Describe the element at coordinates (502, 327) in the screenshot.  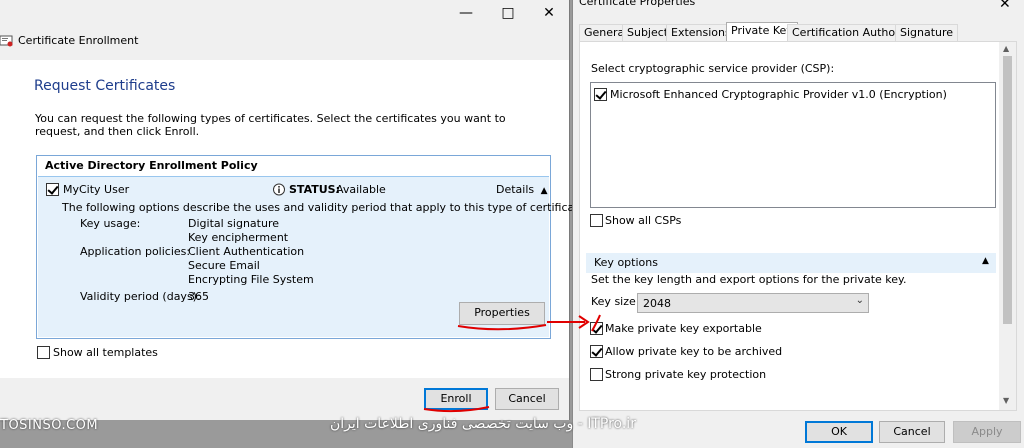
I see `underline-annotation` at that location.